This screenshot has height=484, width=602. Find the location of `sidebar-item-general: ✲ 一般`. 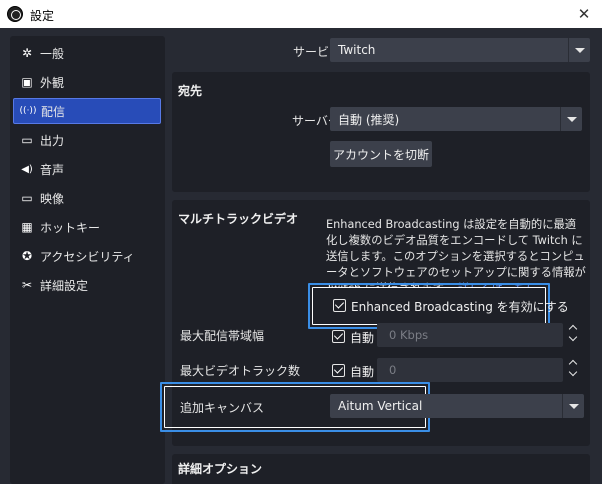

sidebar-item-general: ✲ 一般 is located at coordinates (87, 53).